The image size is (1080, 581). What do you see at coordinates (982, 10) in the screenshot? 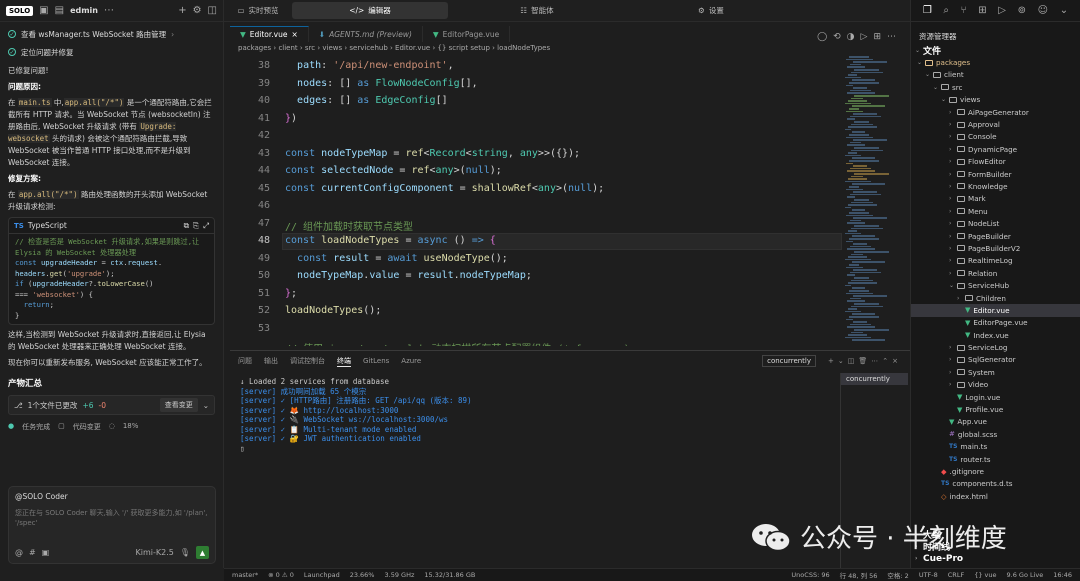
I see `extensions-icon: ⊞` at bounding box center [982, 10].